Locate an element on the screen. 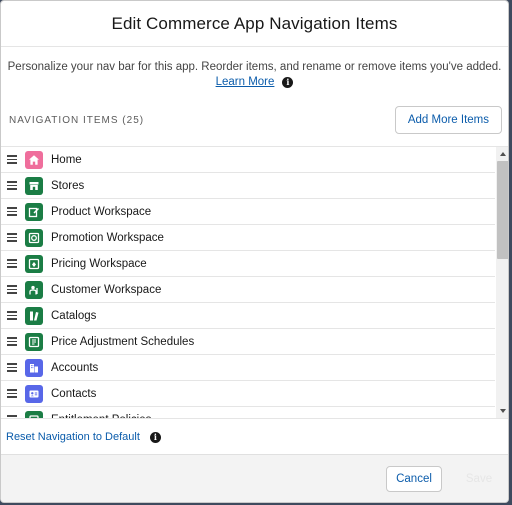  store-icon is located at coordinates (34, 185).